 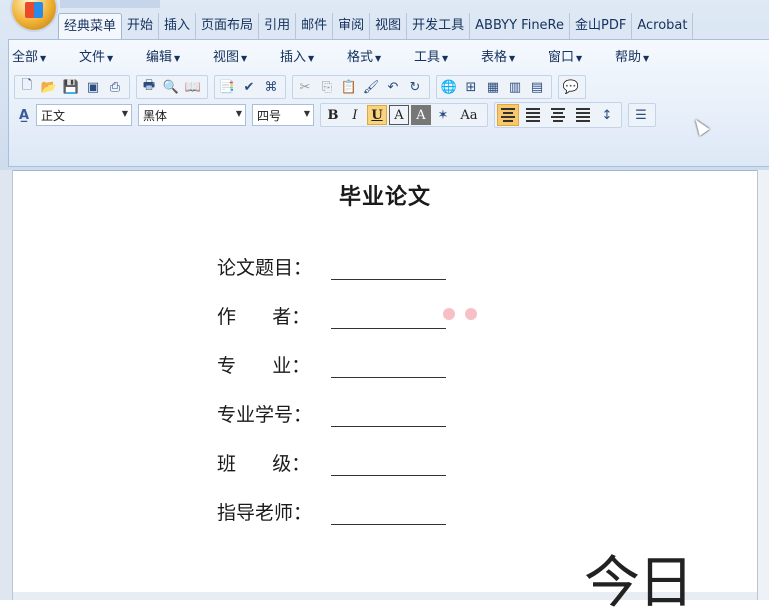 I want to click on field-class: 班 级：, so click(x=331, y=462).